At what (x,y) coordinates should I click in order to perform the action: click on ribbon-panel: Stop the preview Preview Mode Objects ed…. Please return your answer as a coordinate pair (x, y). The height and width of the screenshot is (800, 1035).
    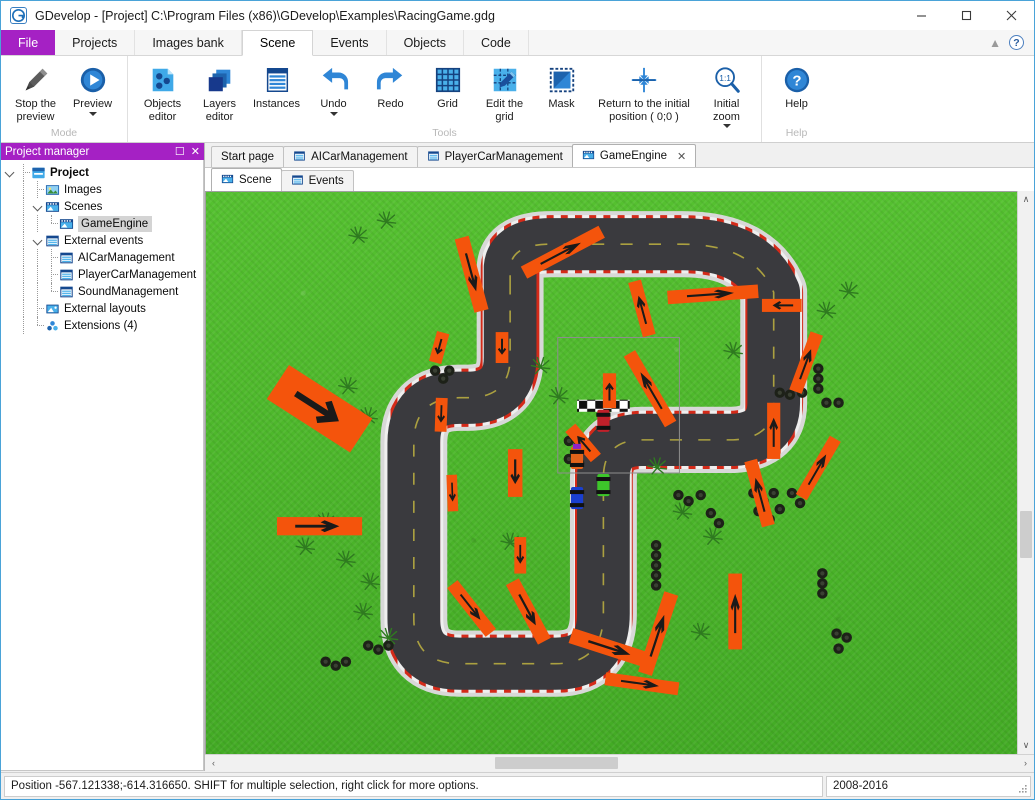
    Looking at the image, I should click on (517, 99).